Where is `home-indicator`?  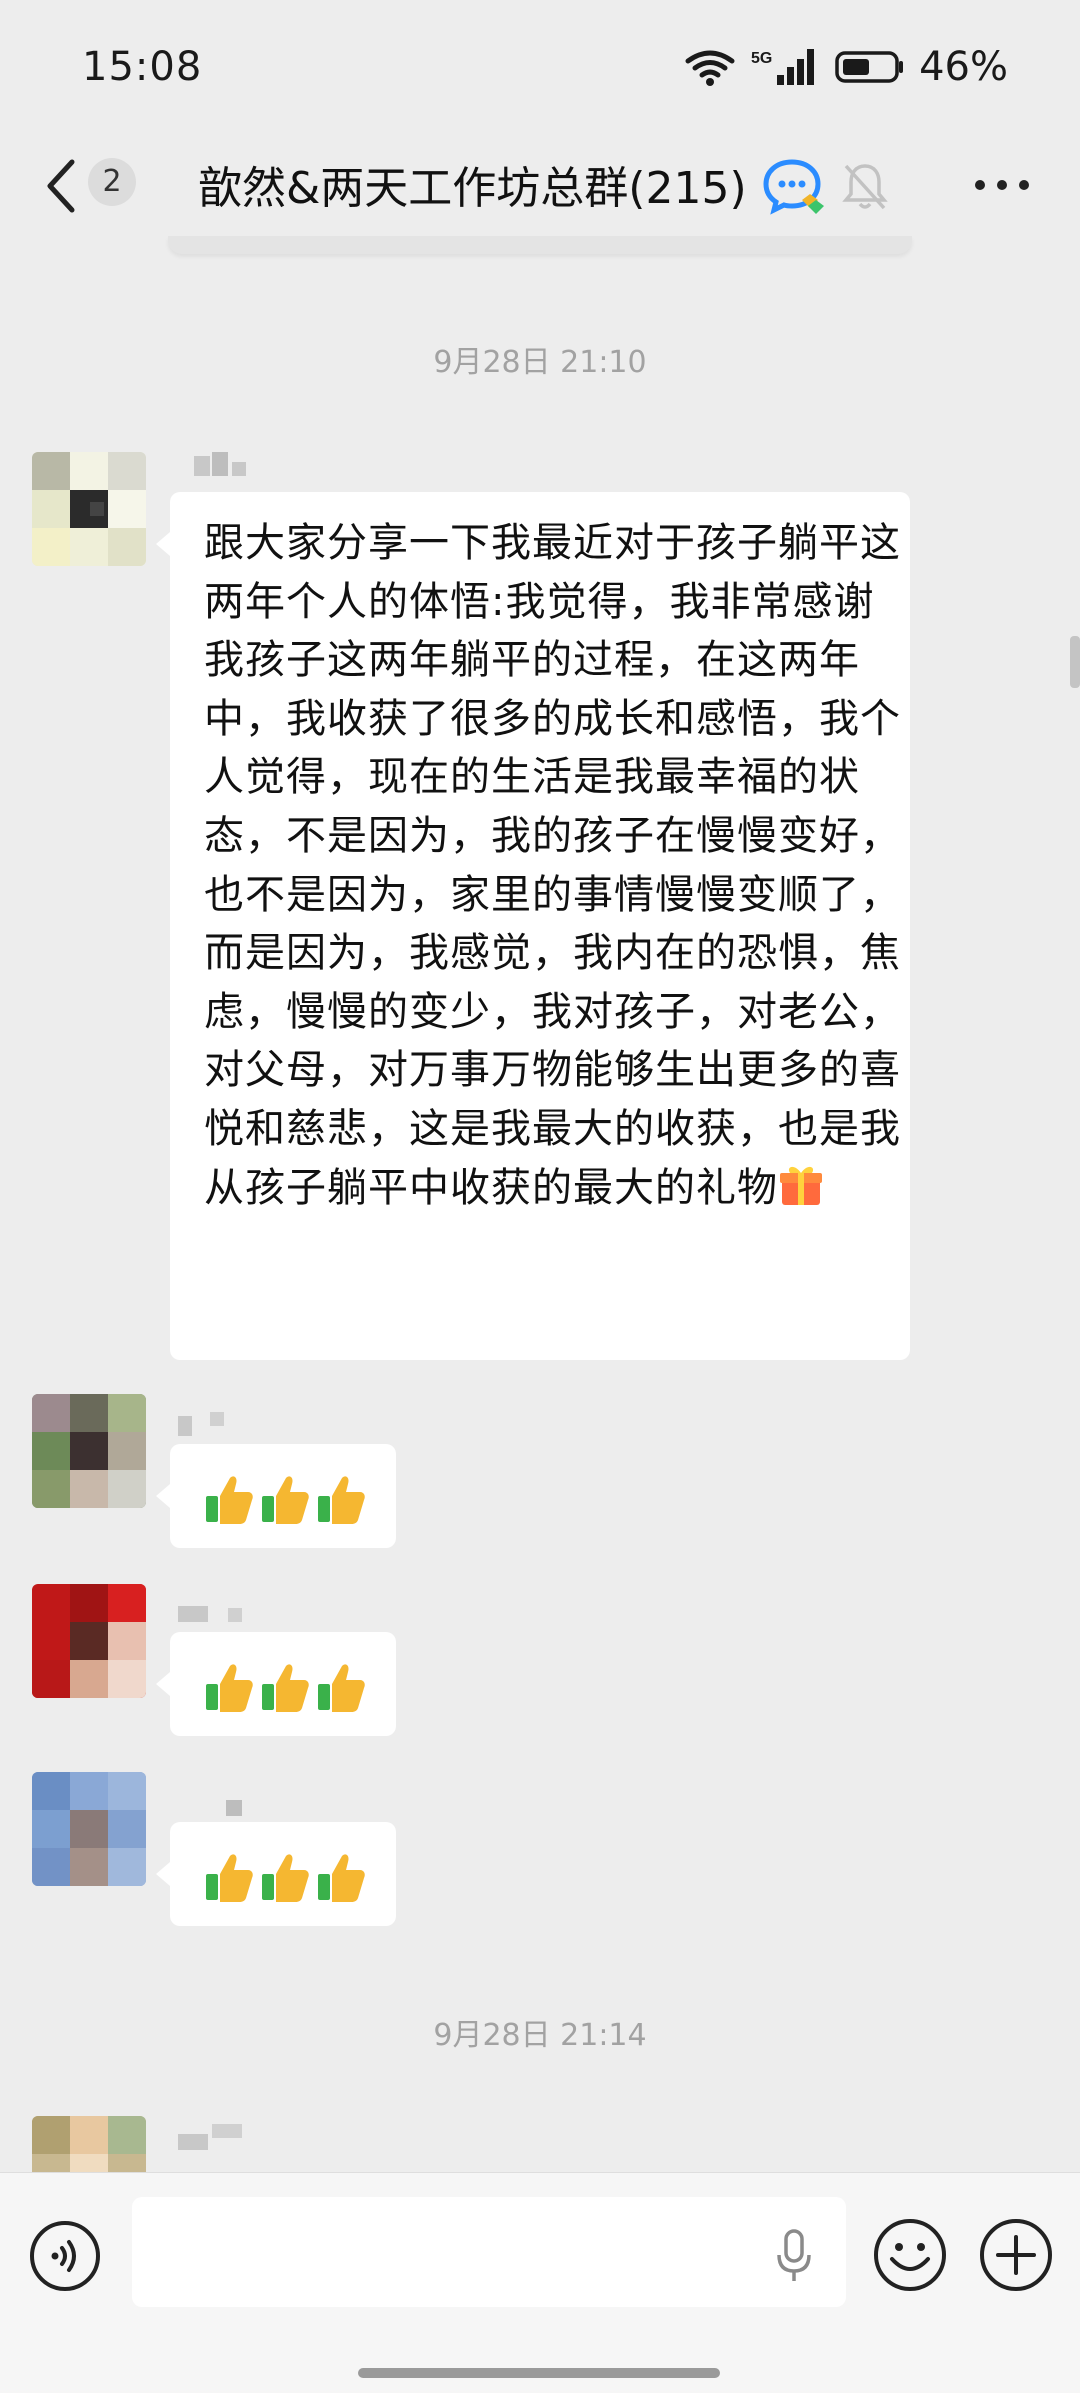
home-indicator is located at coordinates (539, 2373).